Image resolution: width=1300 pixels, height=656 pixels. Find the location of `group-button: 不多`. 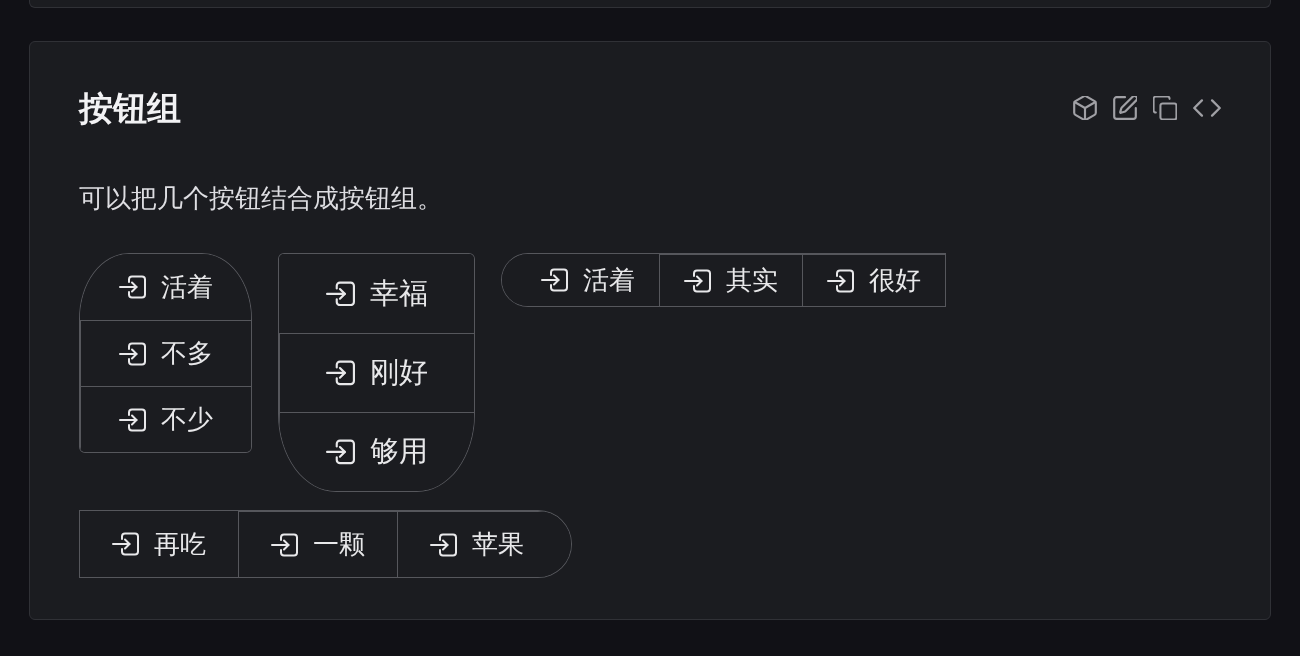

group-button: 不多 is located at coordinates (165, 353).